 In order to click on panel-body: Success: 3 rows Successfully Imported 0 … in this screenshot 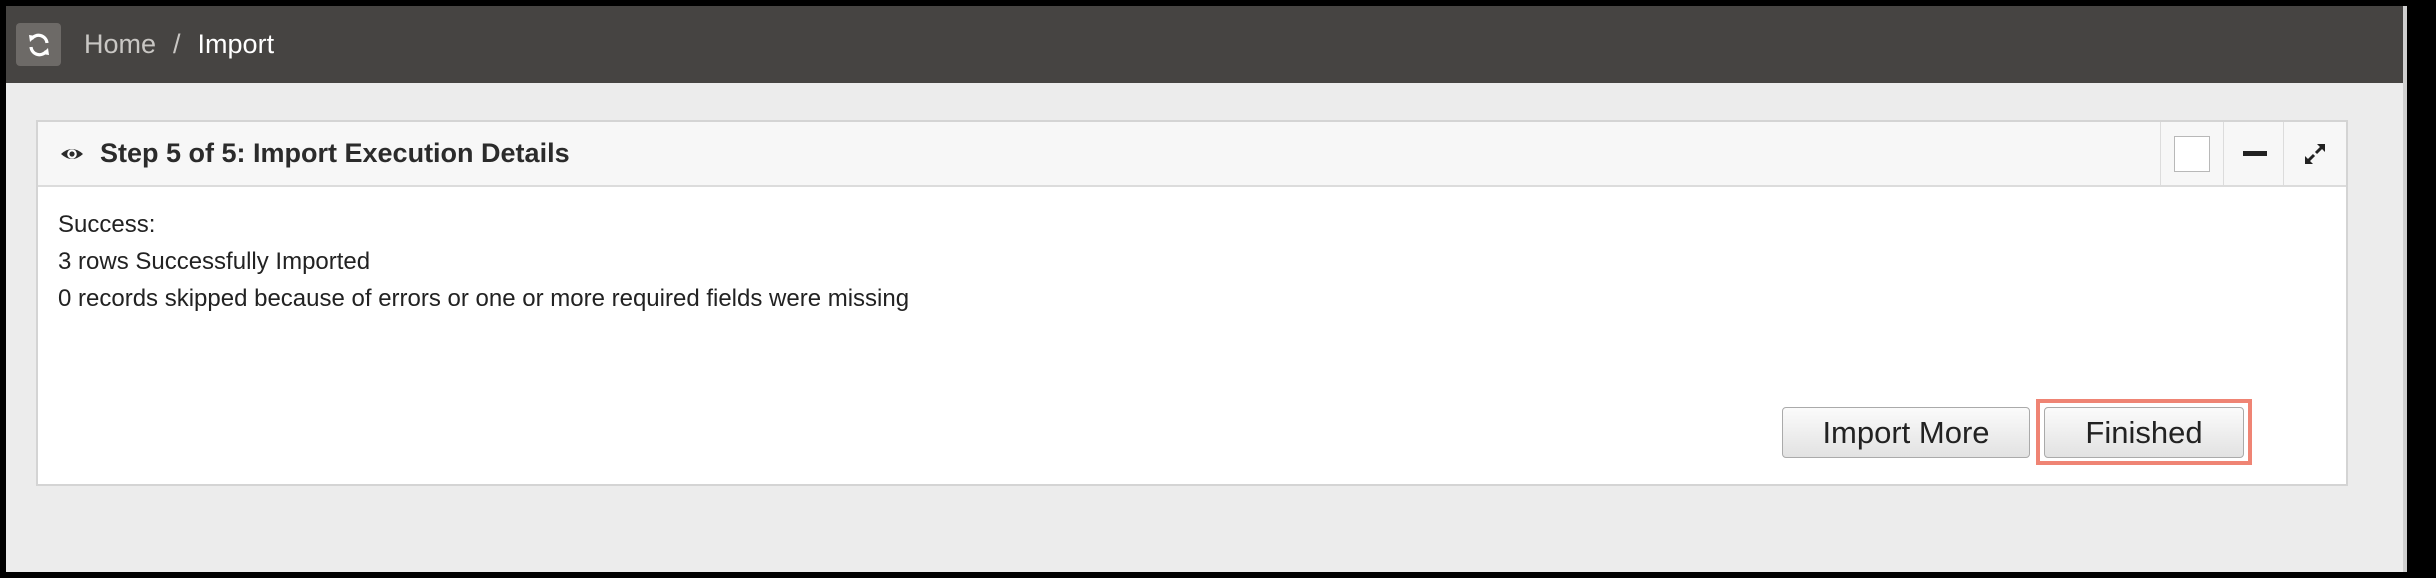, I will do `click(483, 261)`.